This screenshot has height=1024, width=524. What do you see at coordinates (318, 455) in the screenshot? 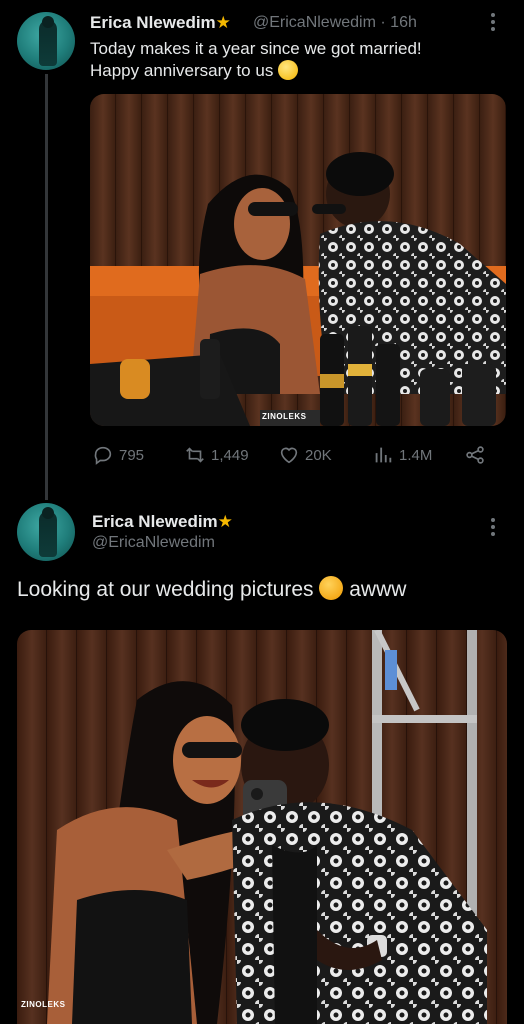
I see `like-count: 20K` at bounding box center [318, 455].